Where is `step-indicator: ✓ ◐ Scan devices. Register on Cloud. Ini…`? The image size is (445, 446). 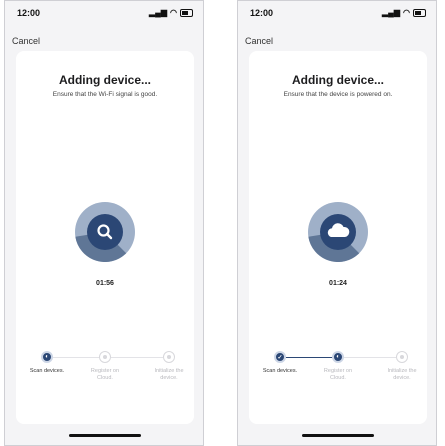 step-indicator: ✓ ◐ Scan devices. Register on Cloud. Ini… is located at coordinates (338, 371).